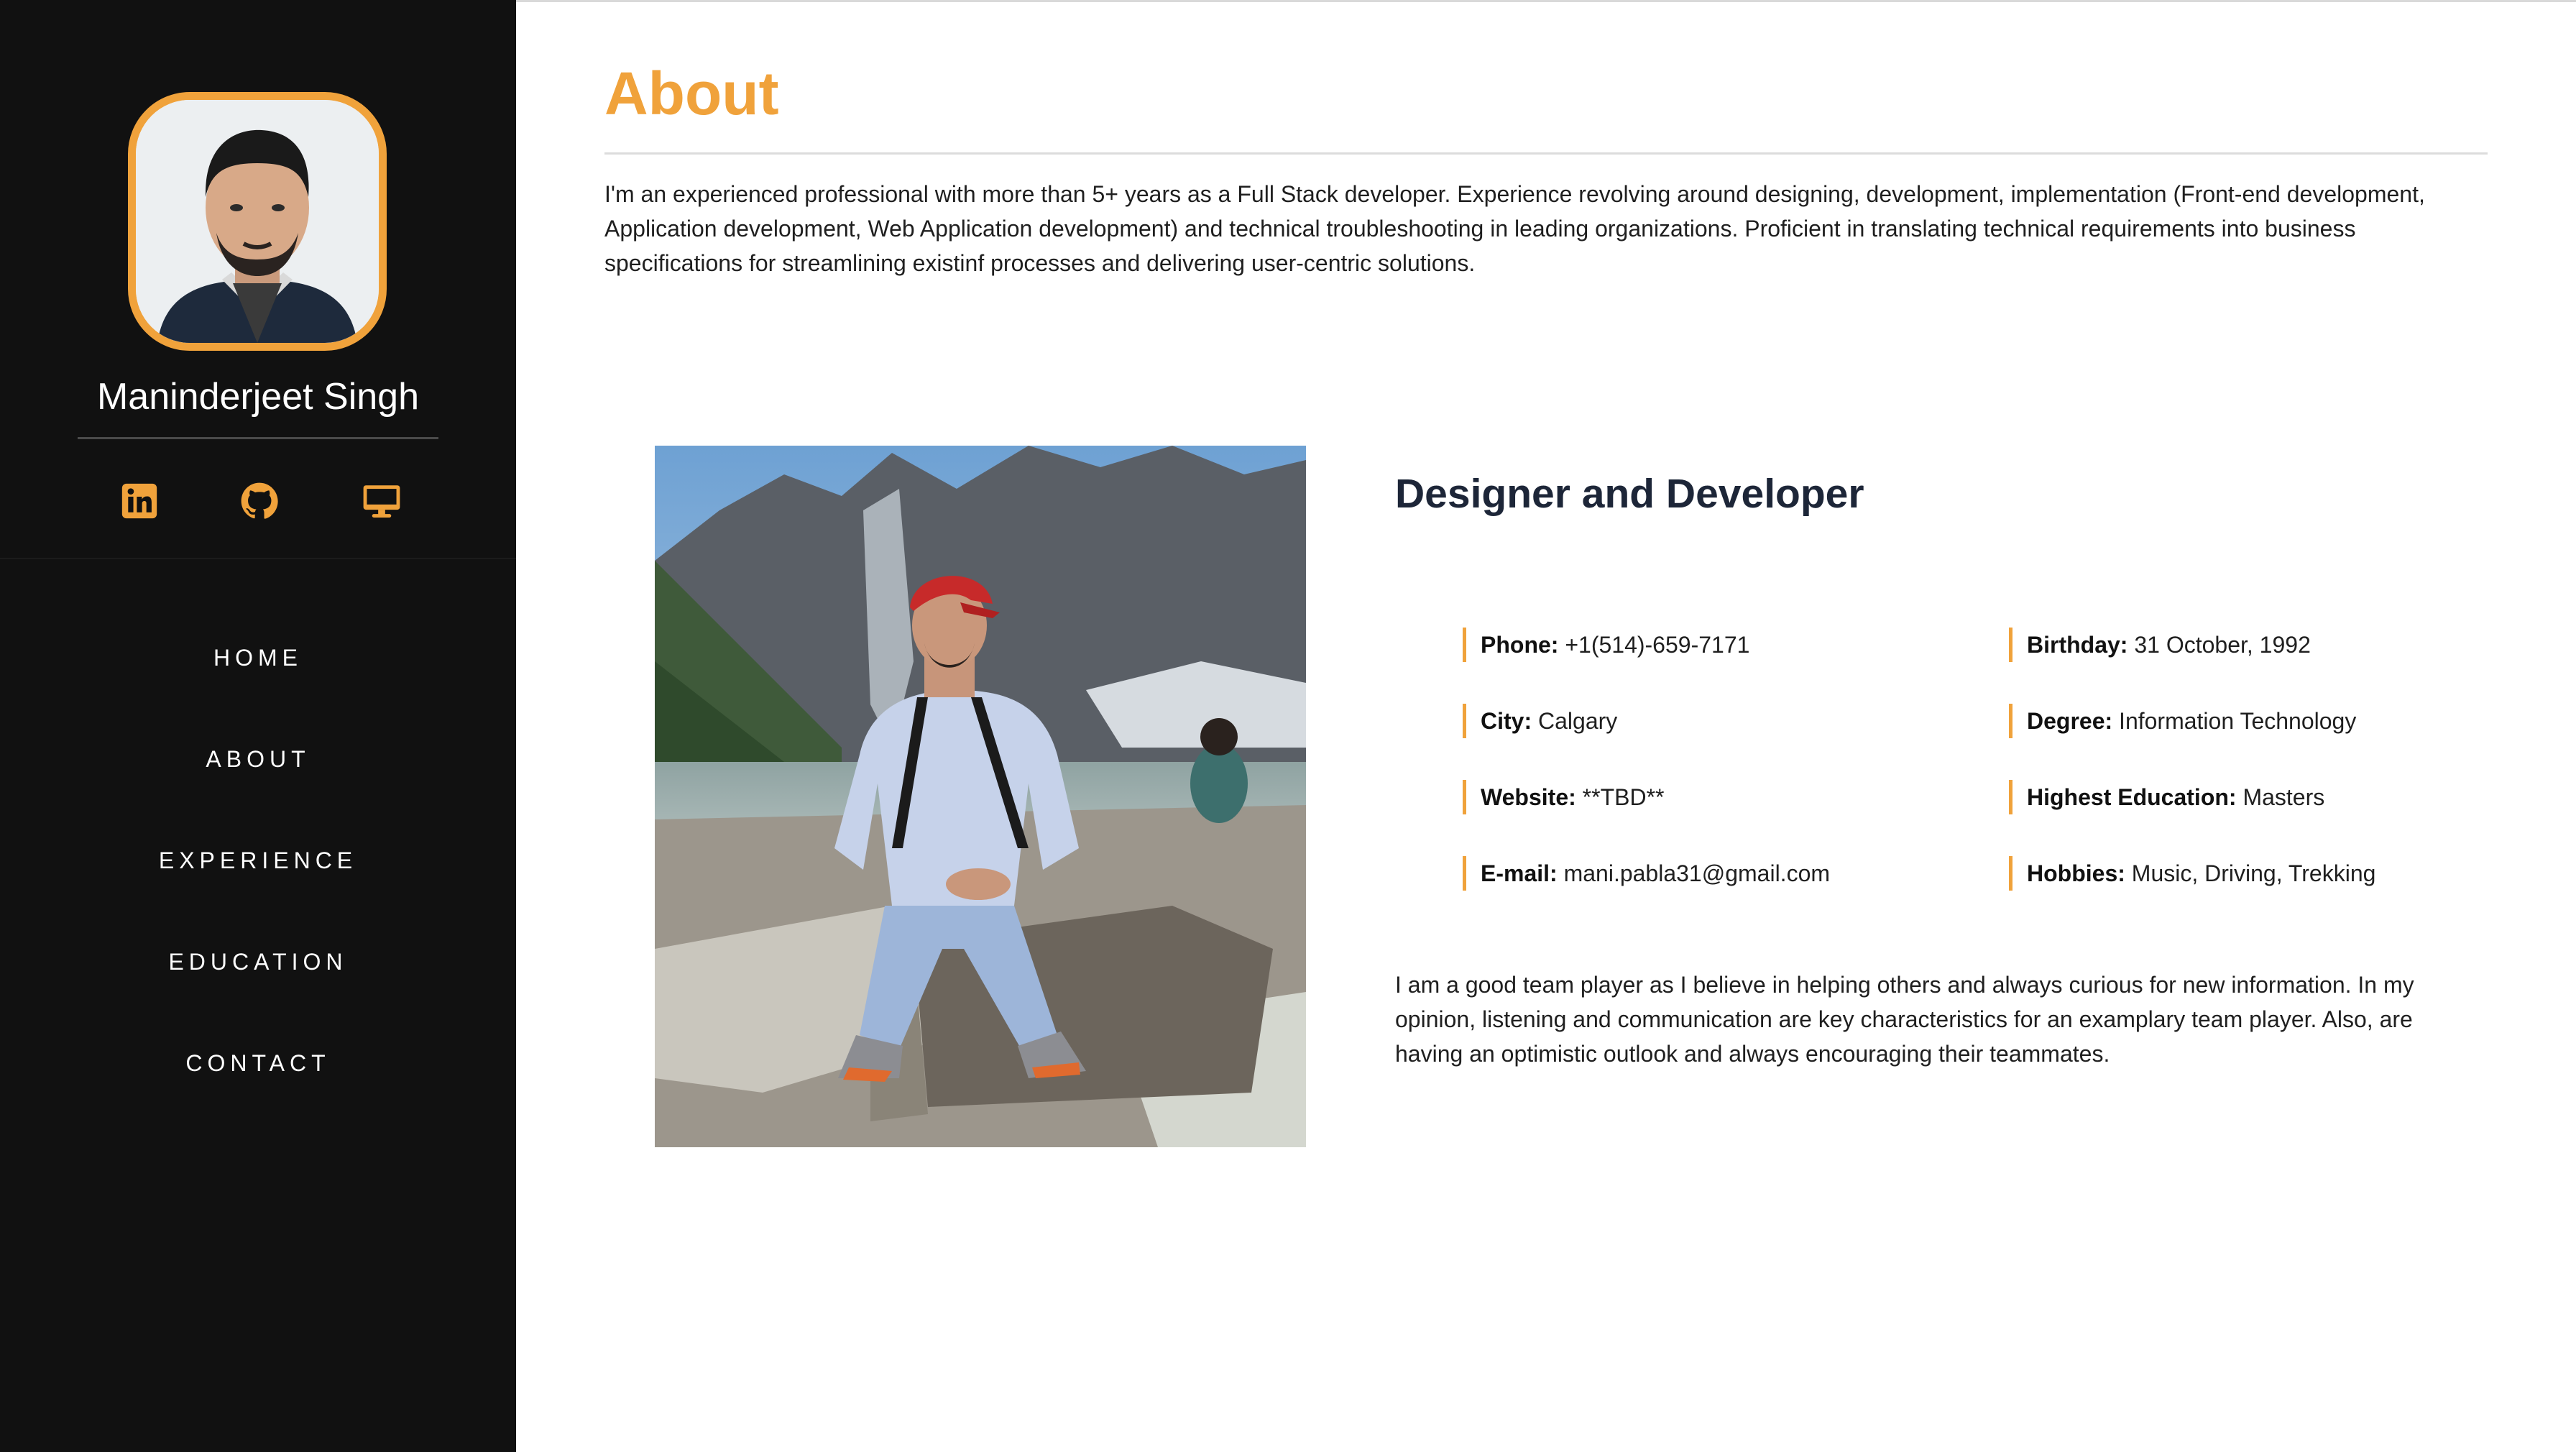  I want to click on info-website: Website: **TBD**, so click(1563, 797).